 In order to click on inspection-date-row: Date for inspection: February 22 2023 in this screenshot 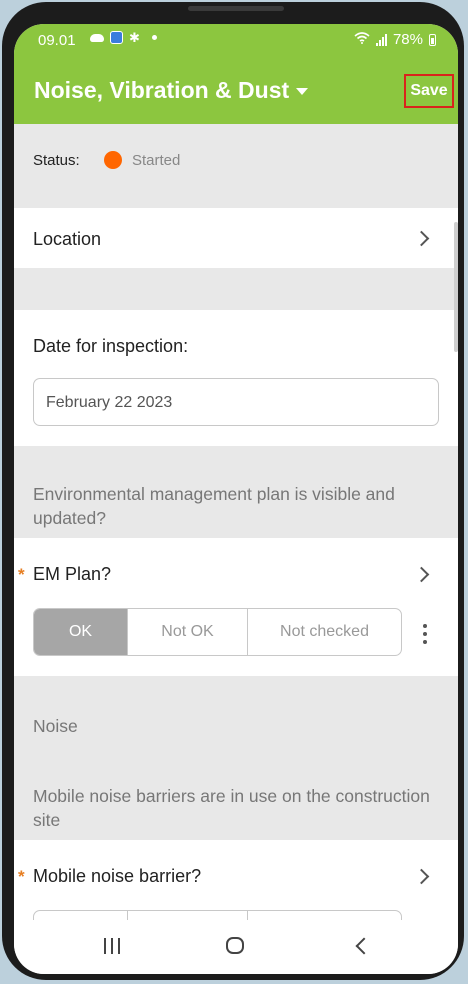, I will do `click(236, 378)`.